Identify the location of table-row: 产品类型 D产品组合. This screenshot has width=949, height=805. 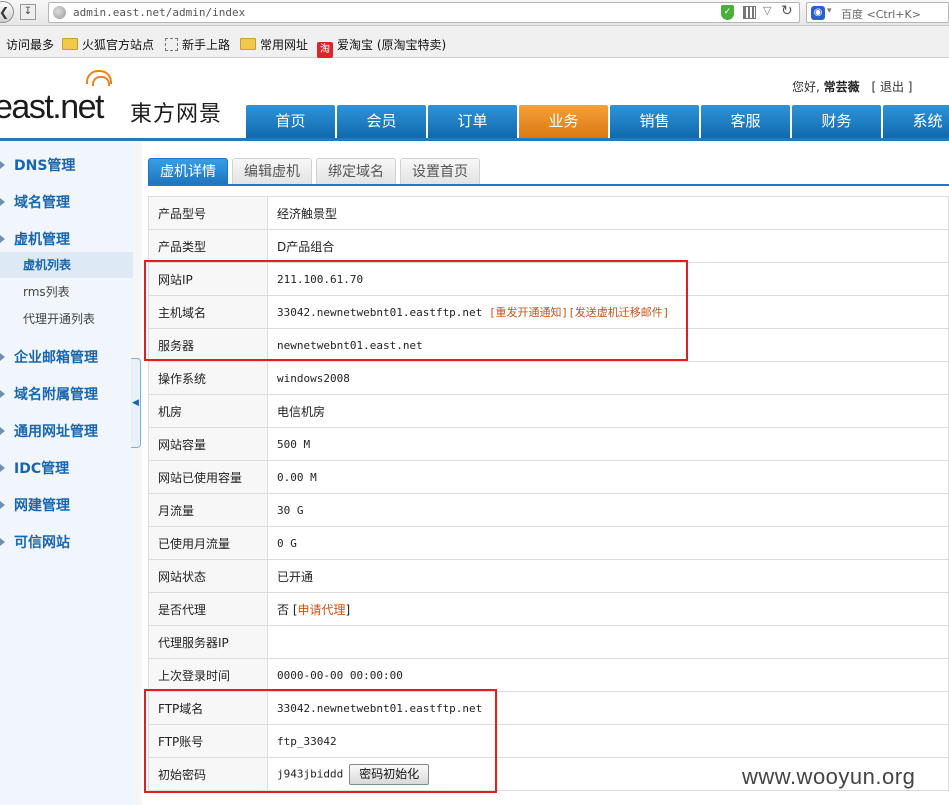
(548, 246).